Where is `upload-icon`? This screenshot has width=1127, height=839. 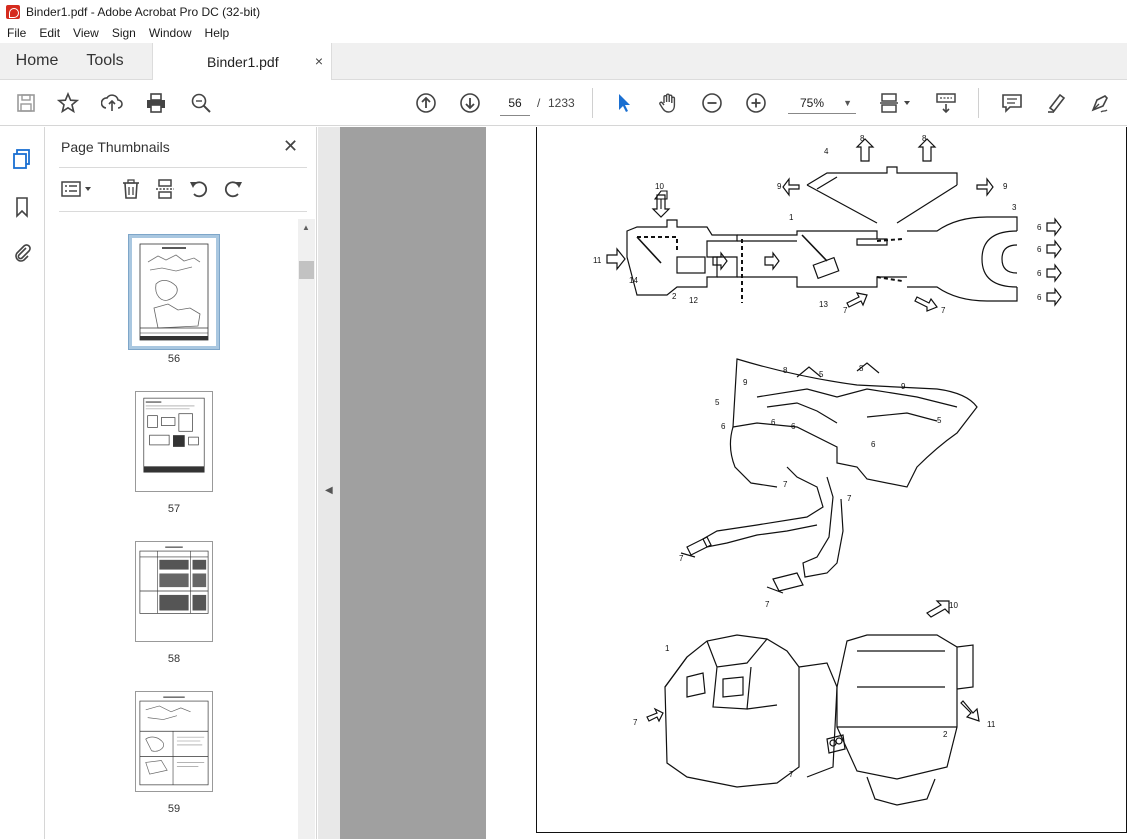
upload-icon is located at coordinates (112, 103).